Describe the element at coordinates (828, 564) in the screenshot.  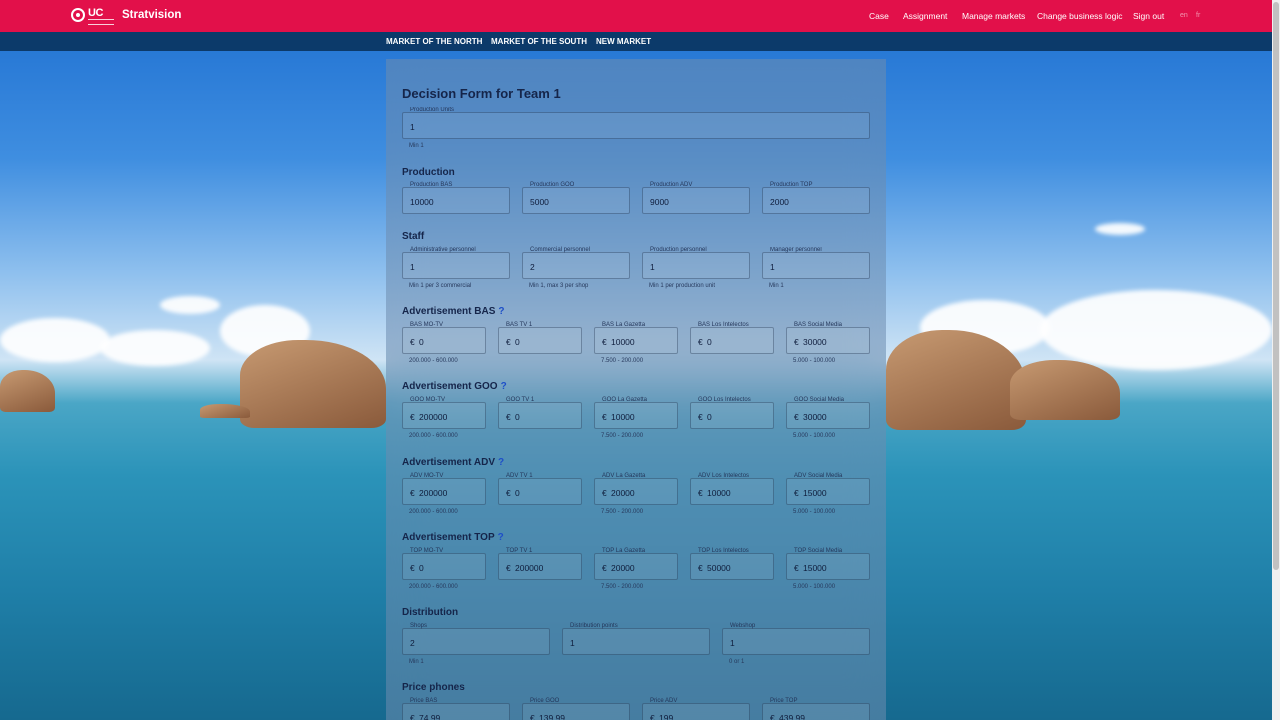
I see `input-field: TOP Social Media €15000` at that location.